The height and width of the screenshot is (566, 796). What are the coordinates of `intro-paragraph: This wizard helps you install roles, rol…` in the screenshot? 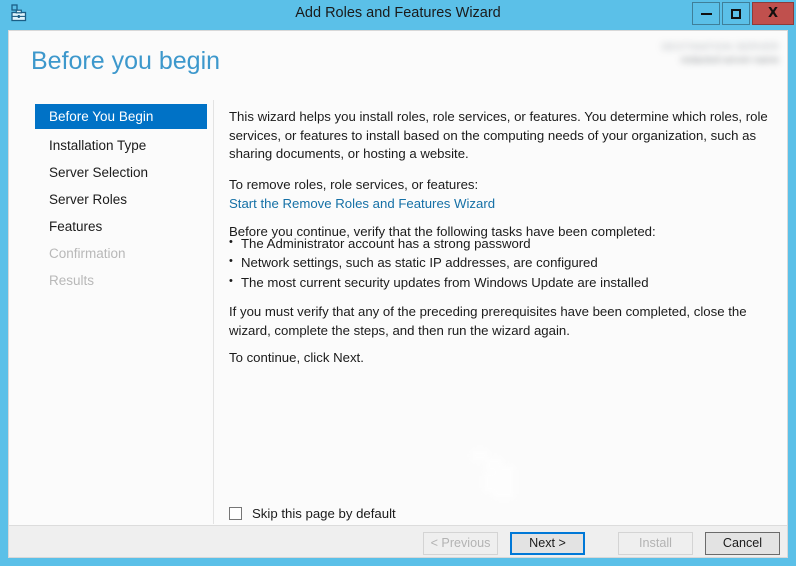 It's located at (498, 135).